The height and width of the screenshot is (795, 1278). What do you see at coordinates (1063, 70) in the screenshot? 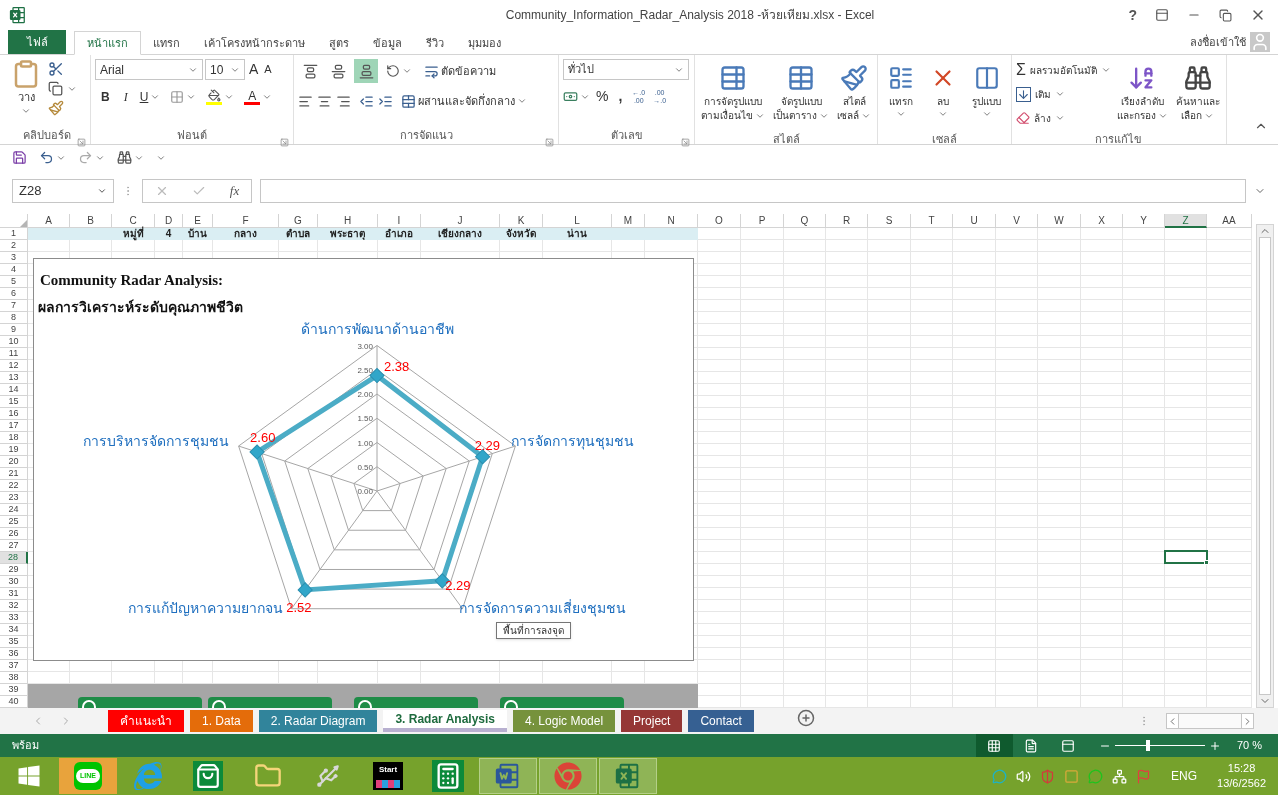
I see `autosum-button: Σ ผลรวมอัตโนมัติ` at bounding box center [1063, 70].